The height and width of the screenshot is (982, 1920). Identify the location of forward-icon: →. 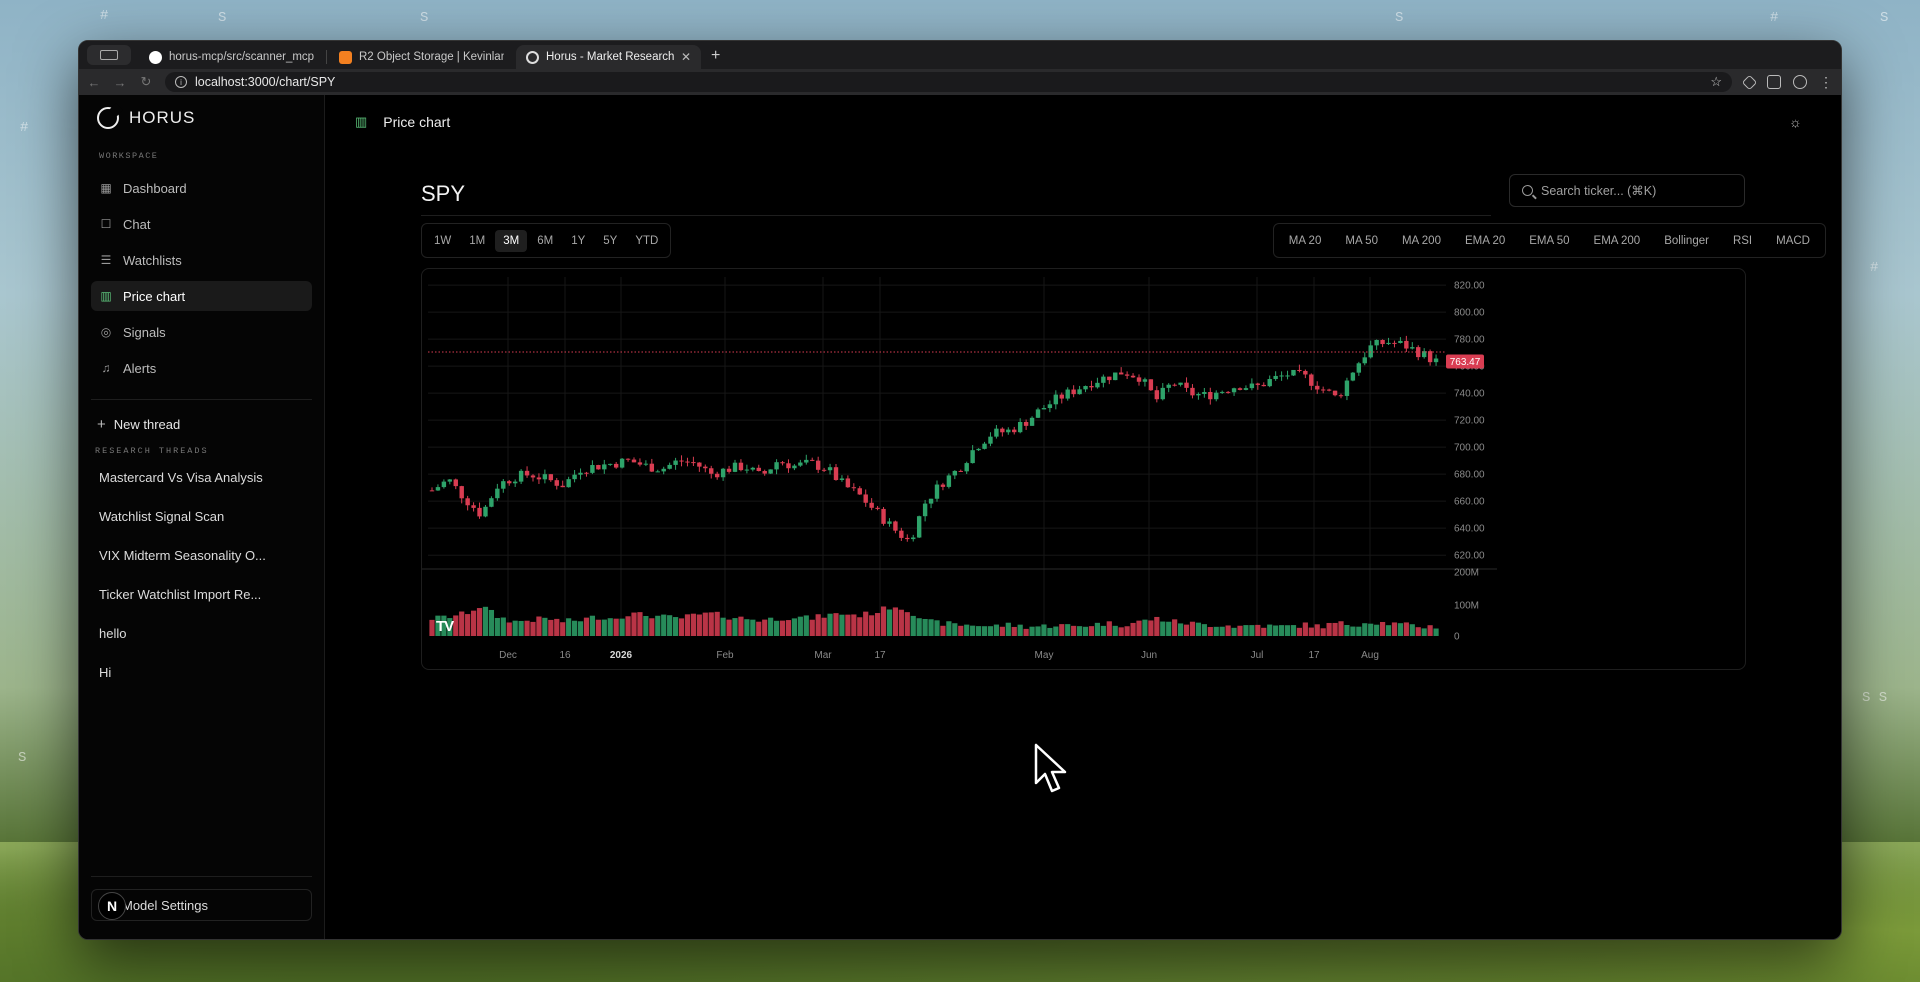
(120, 82).